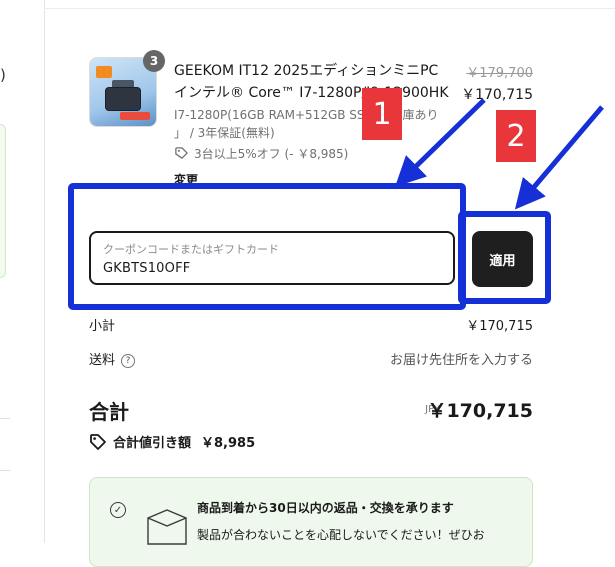 The height and width of the screenshot is (567, 615). I want to click on tag-icon, so click(181, 153).